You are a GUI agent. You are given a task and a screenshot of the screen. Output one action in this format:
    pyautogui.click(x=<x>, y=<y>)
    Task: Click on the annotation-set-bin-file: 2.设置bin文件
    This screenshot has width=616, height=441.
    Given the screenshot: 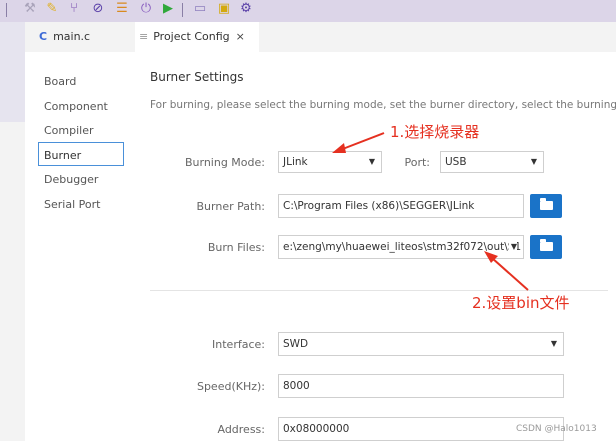 What is the action you would take?
    pyautogui.click(x=521, y=303)
    